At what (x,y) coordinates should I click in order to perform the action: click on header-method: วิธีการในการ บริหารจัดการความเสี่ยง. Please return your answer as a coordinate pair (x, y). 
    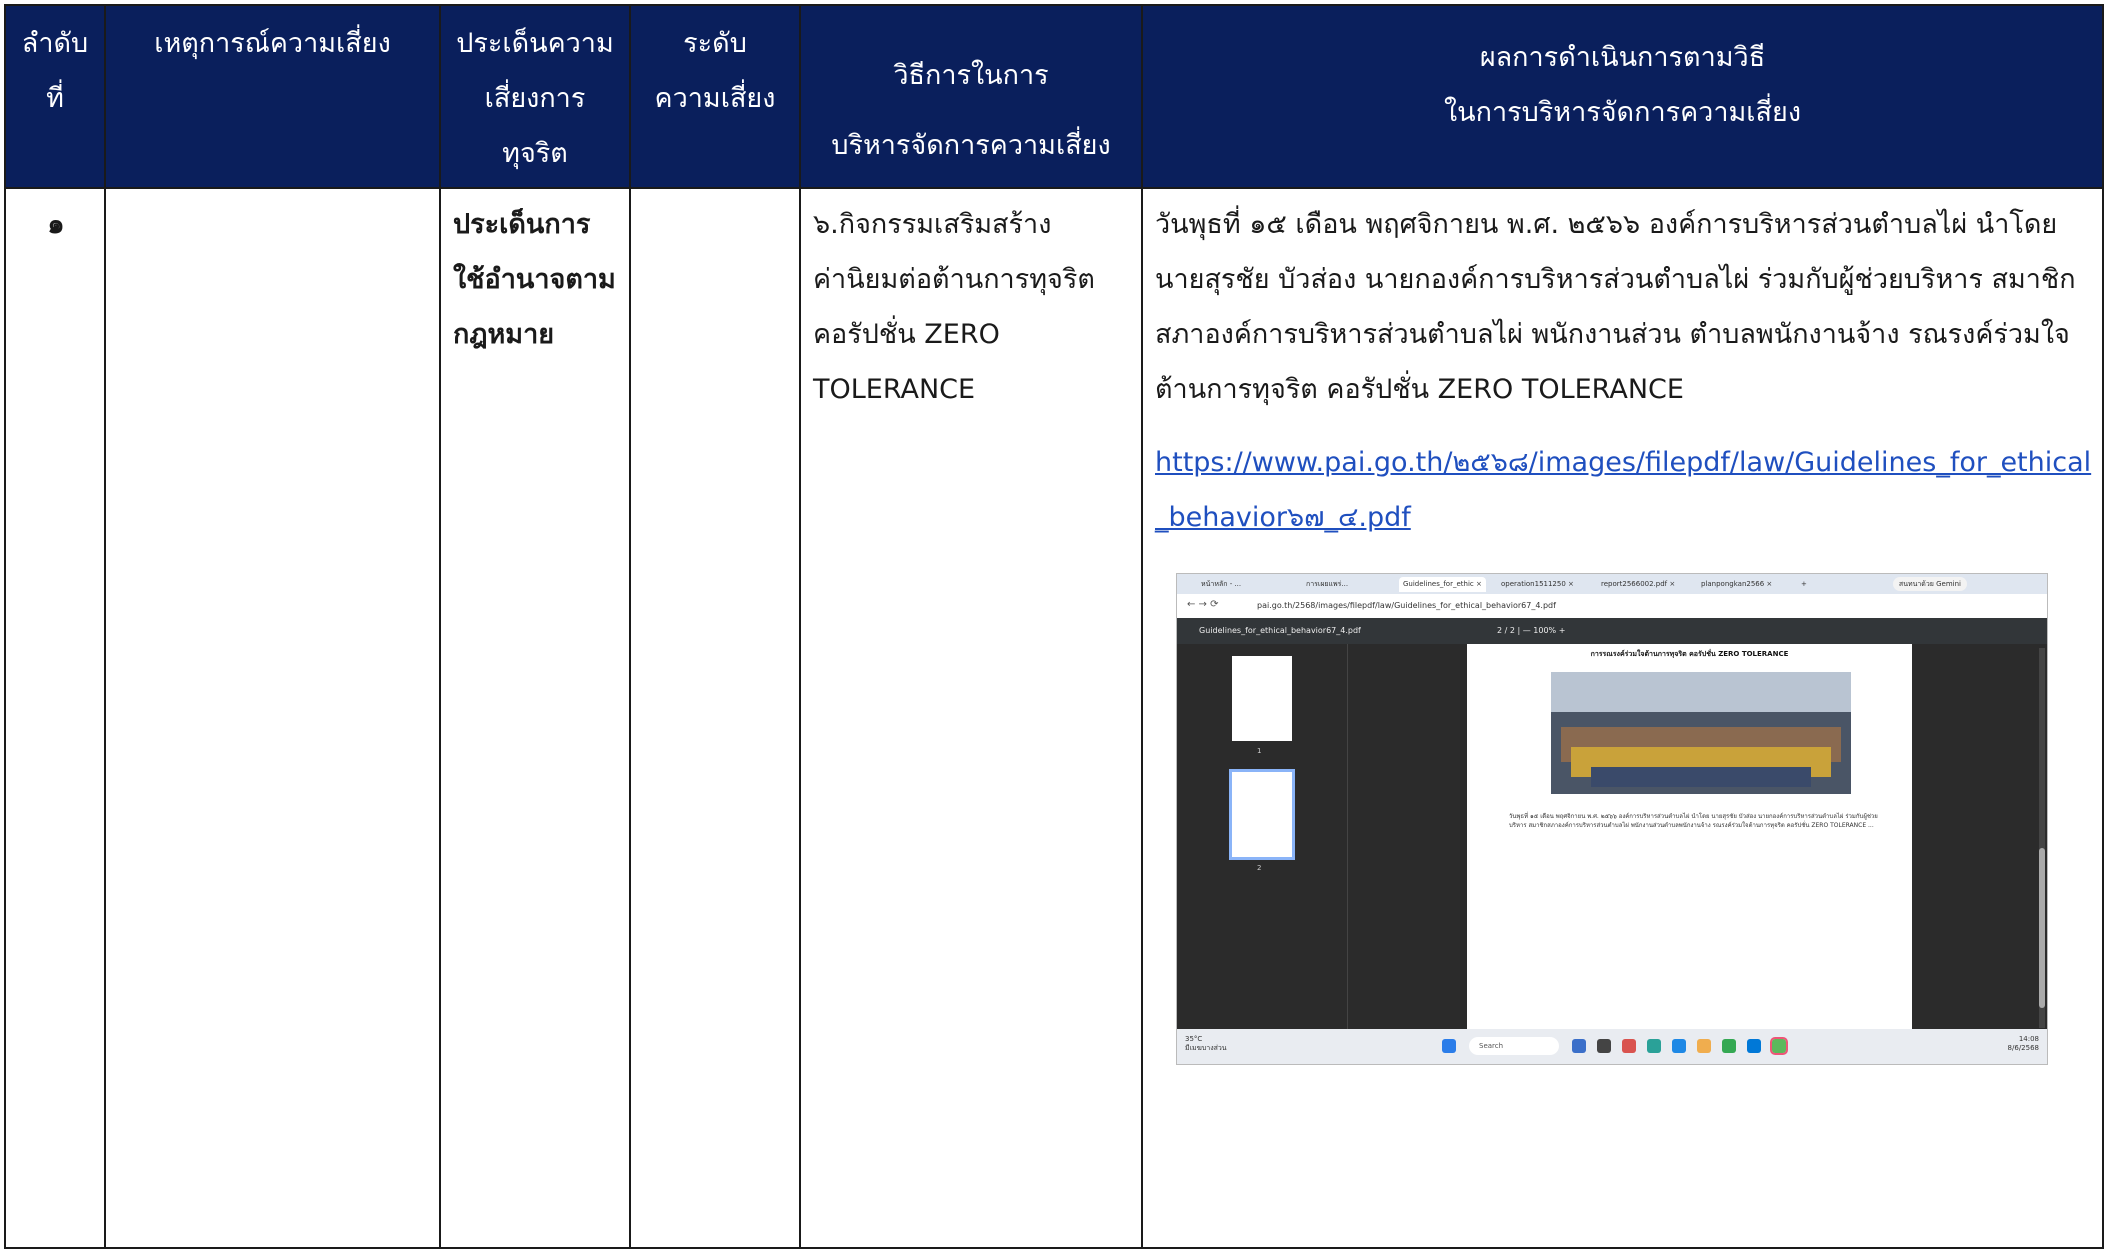
    Looking at the image, I should click on (971, 96).